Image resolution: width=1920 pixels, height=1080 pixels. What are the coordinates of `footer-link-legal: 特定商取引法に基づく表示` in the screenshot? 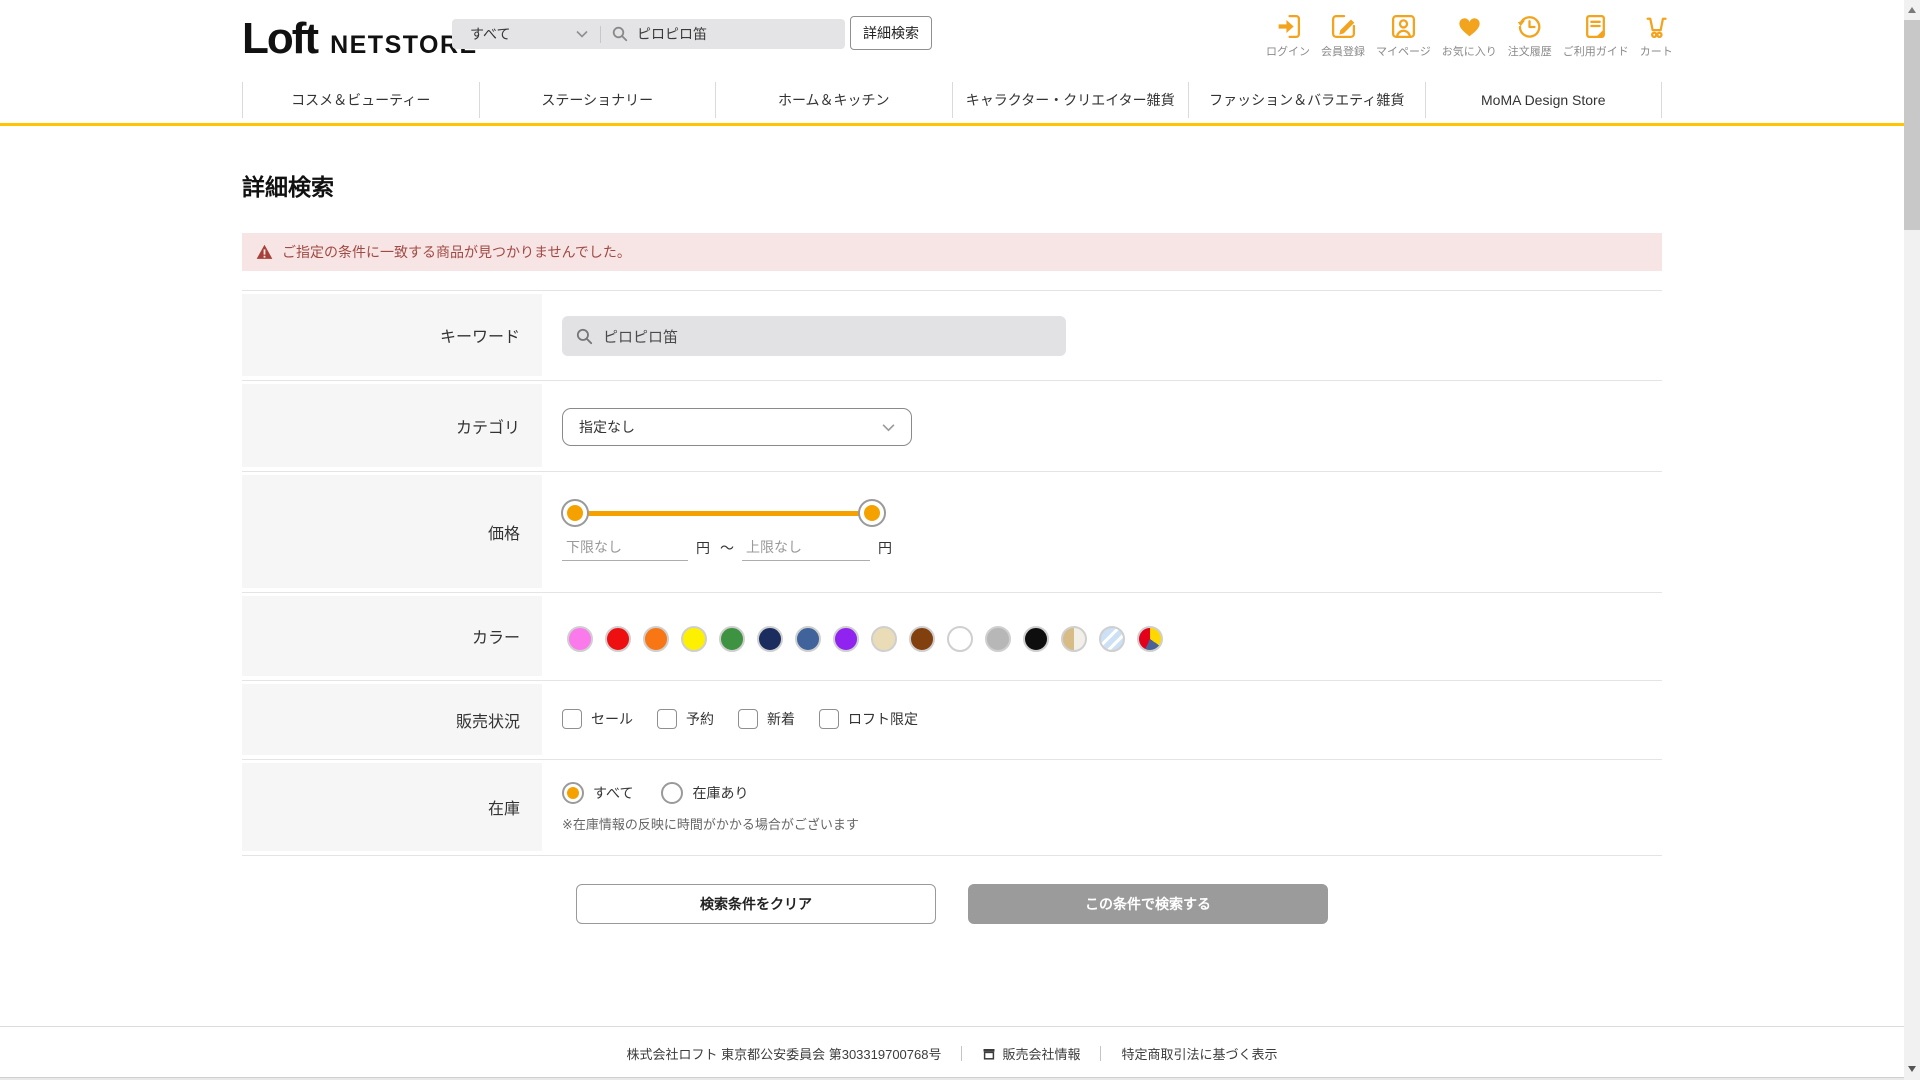 It's located at (1199, 1053).